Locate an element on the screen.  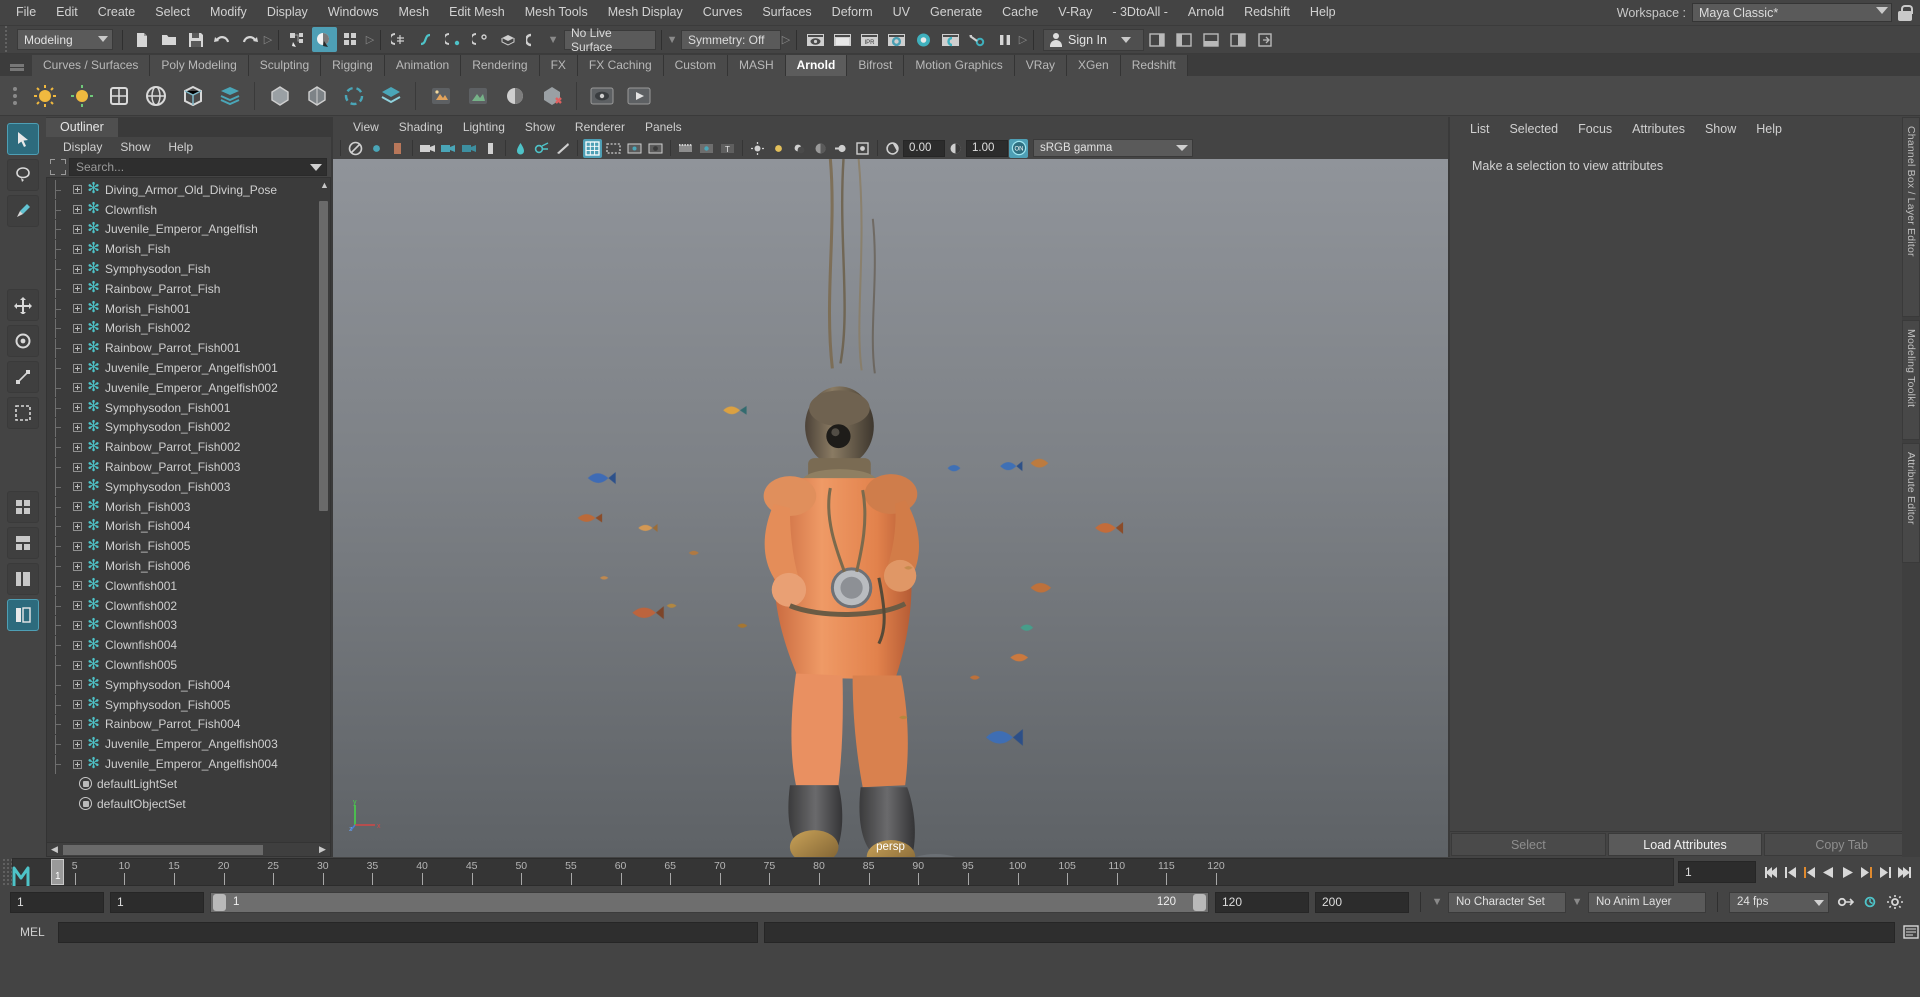
shelf-tab-xgen: XGen is located at coordinates (1094, 65).